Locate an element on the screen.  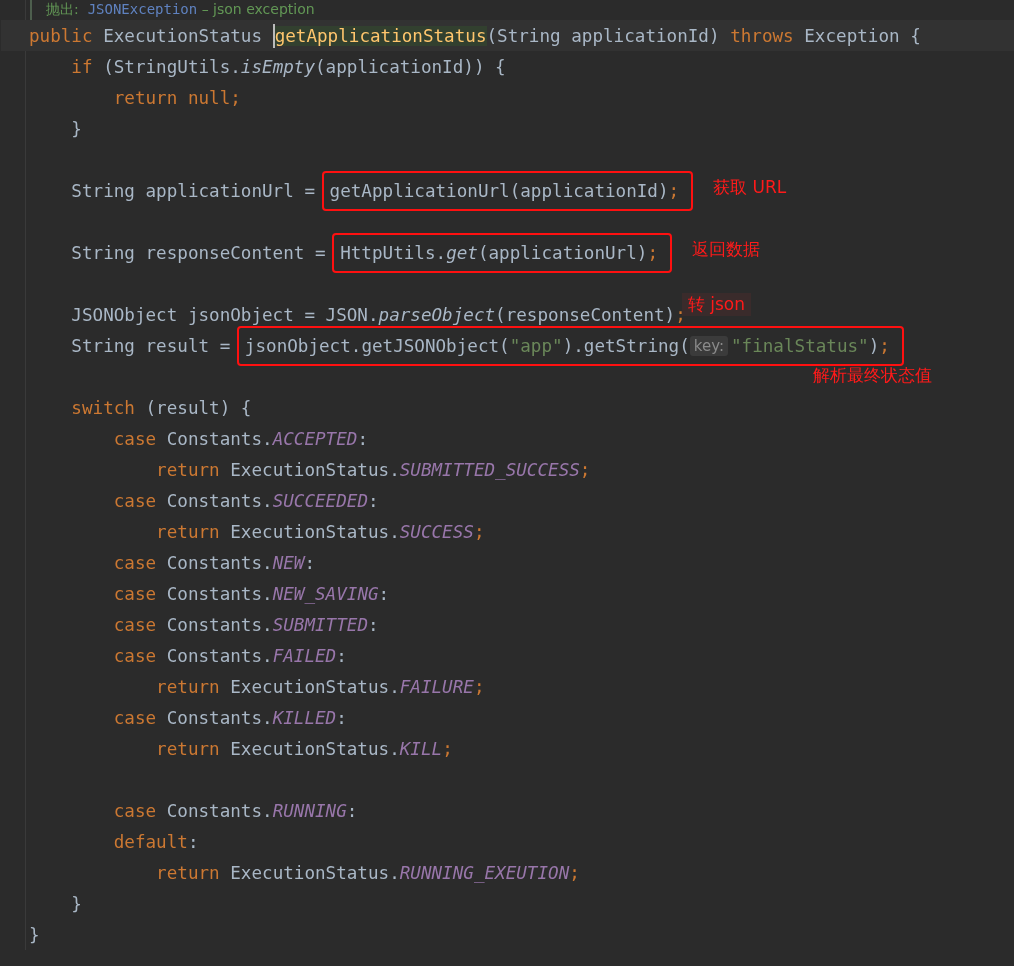
annotation-note: 返回数据 is located at coordinates (726, 249).